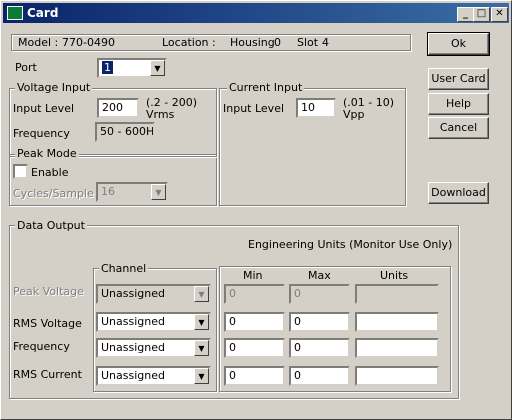 The height and width of the screenshot is (420, 512). What do you see at coordinates (252, 42) in the screenshot?
I see `location-value: Housing` at bounding box center [252, 42].